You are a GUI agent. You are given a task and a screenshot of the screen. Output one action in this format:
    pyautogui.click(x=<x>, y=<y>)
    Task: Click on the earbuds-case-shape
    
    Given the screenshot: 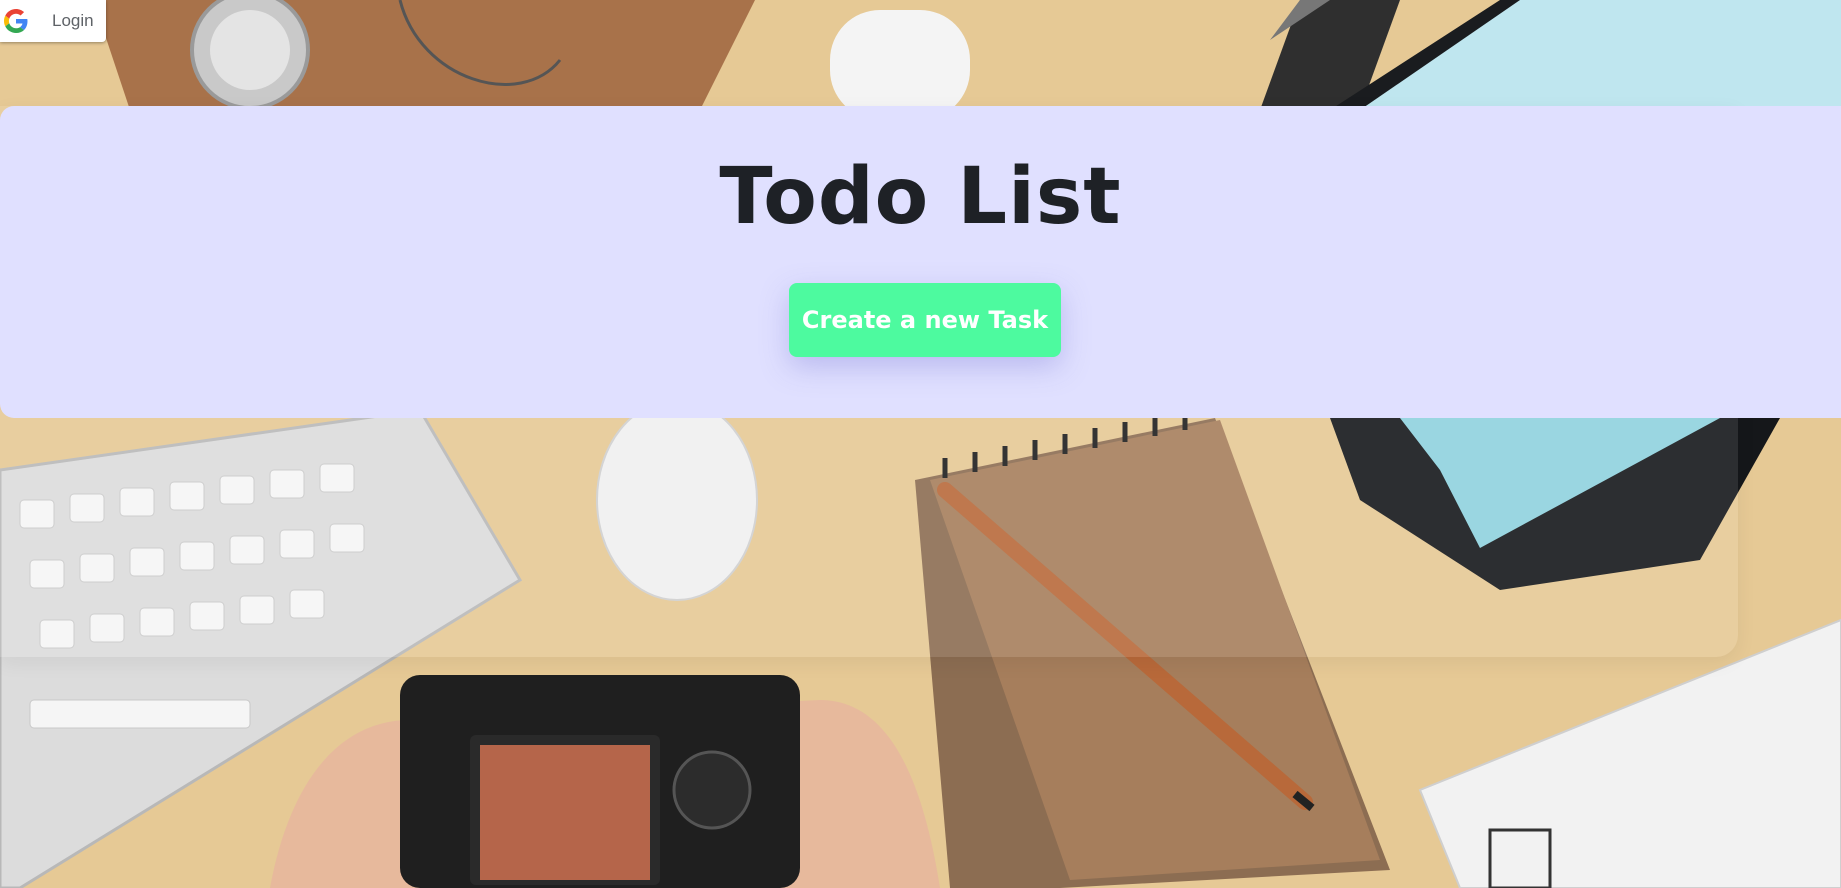 What is the action you would take?
    pyautogui.click(x=900, y=65)
    